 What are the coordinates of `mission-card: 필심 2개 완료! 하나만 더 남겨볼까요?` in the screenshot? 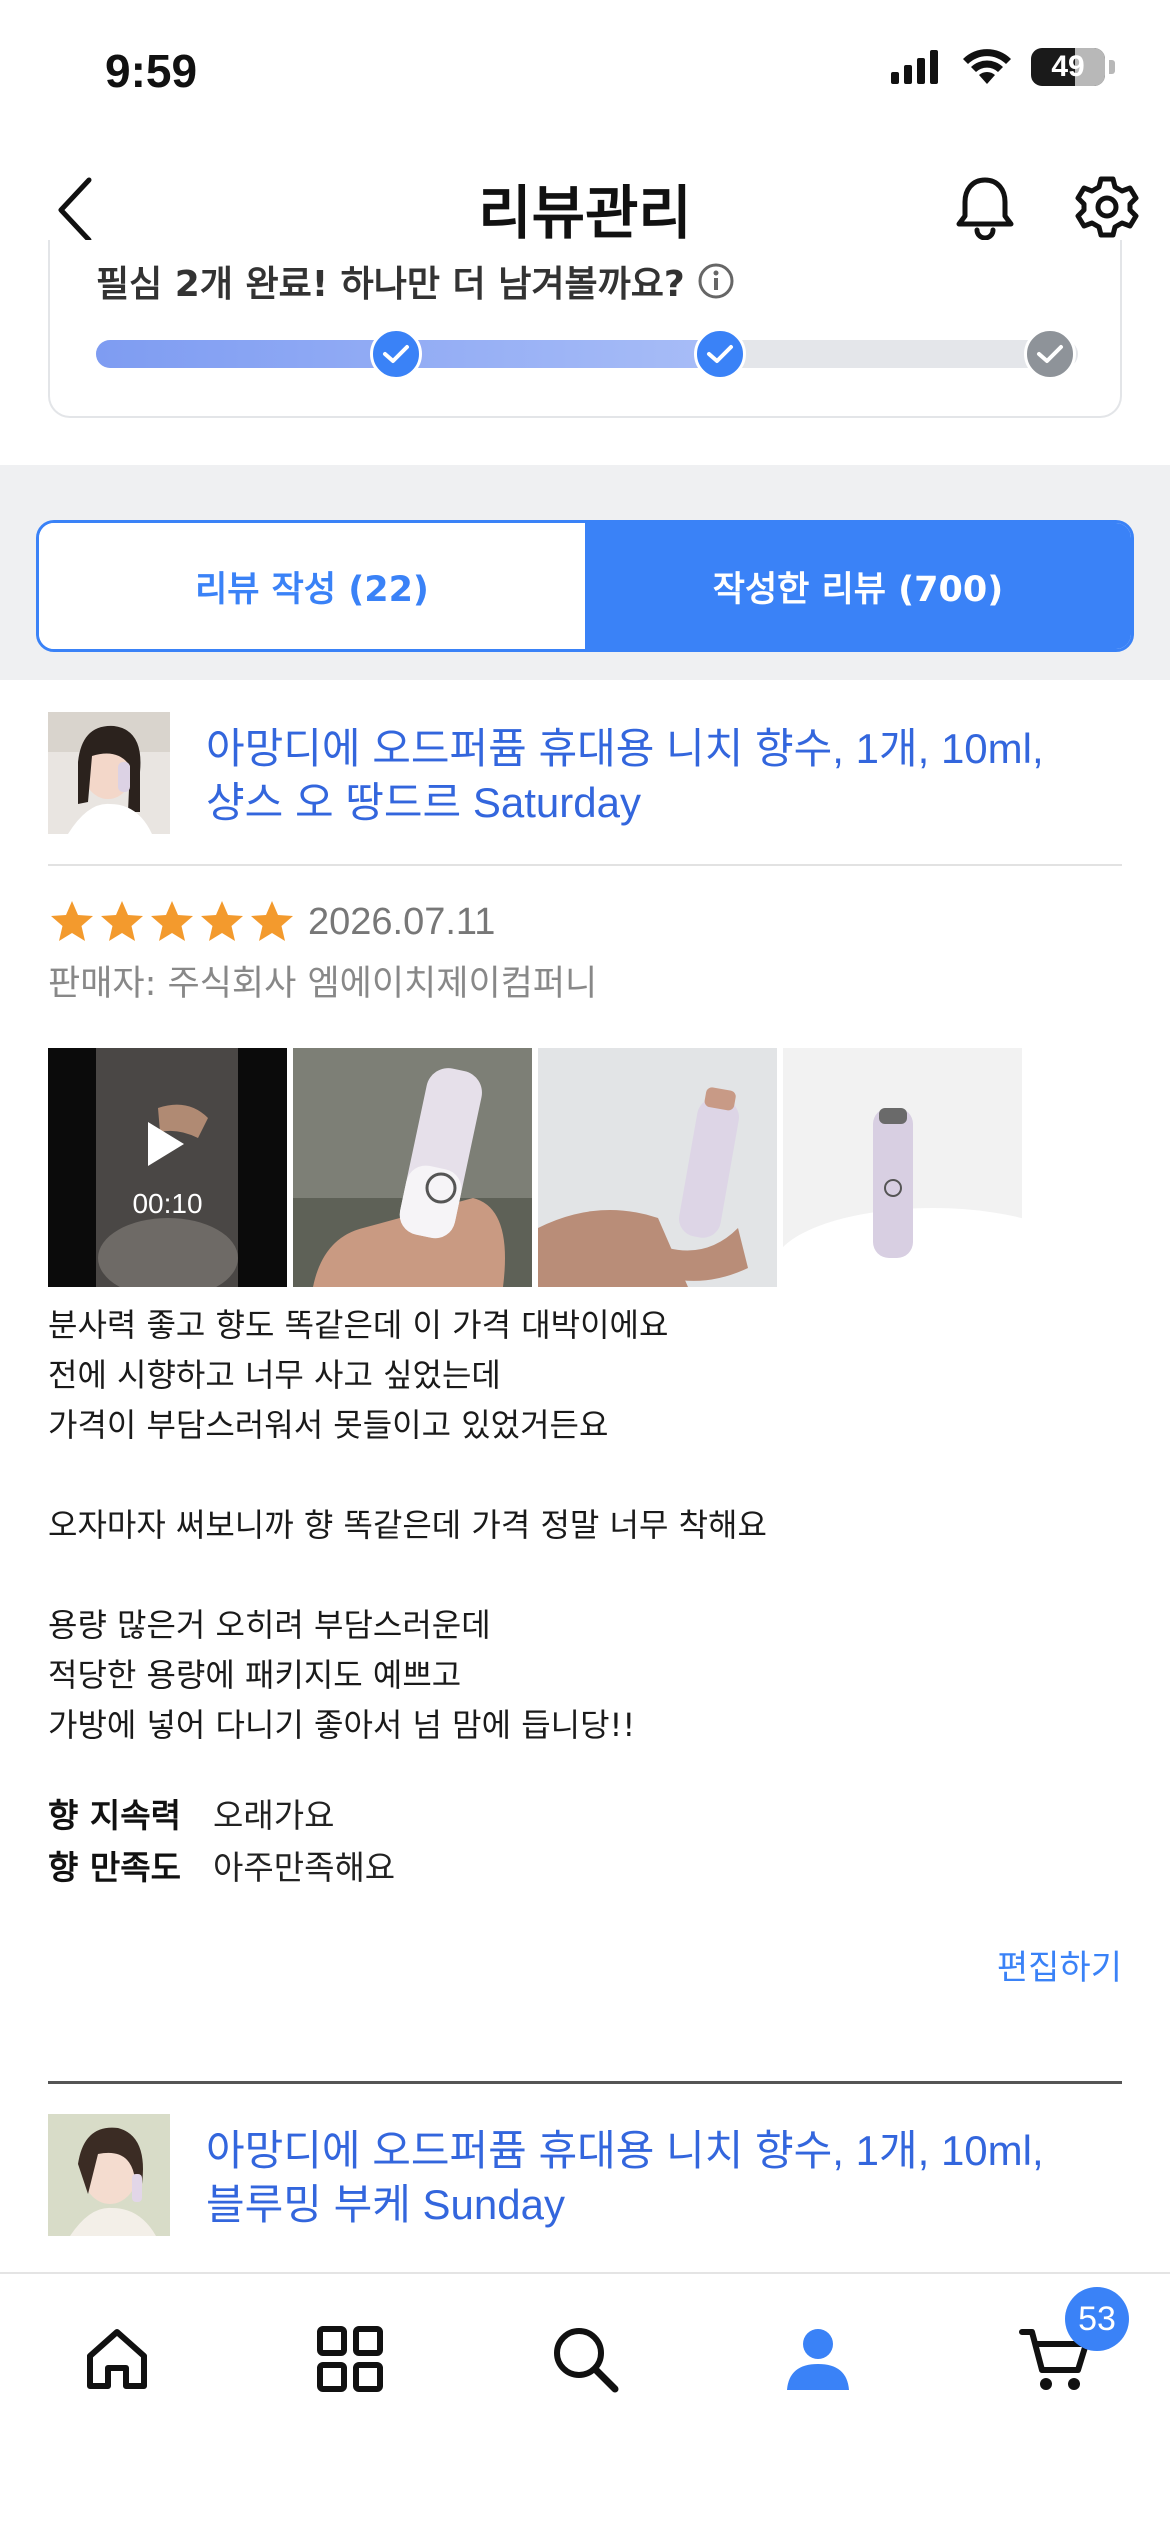 It's located at (585, 329).